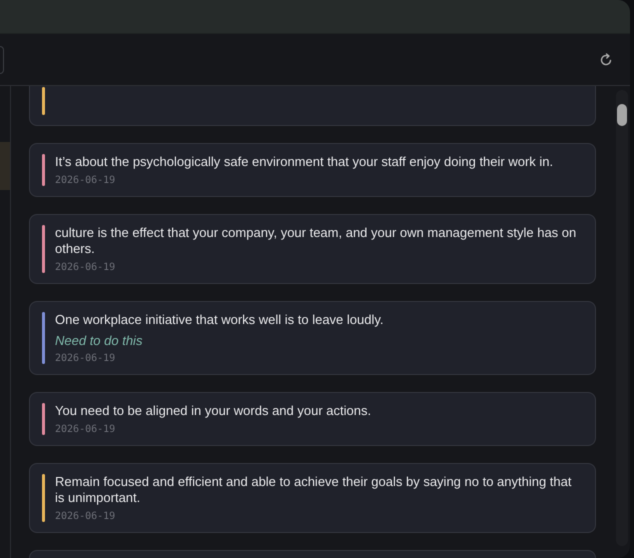 This screenshot has height=558, width=634. What do you see at coordinates (622, 318) in the screenshot?
I see `scrollbar` at bounding box center [622, 318].